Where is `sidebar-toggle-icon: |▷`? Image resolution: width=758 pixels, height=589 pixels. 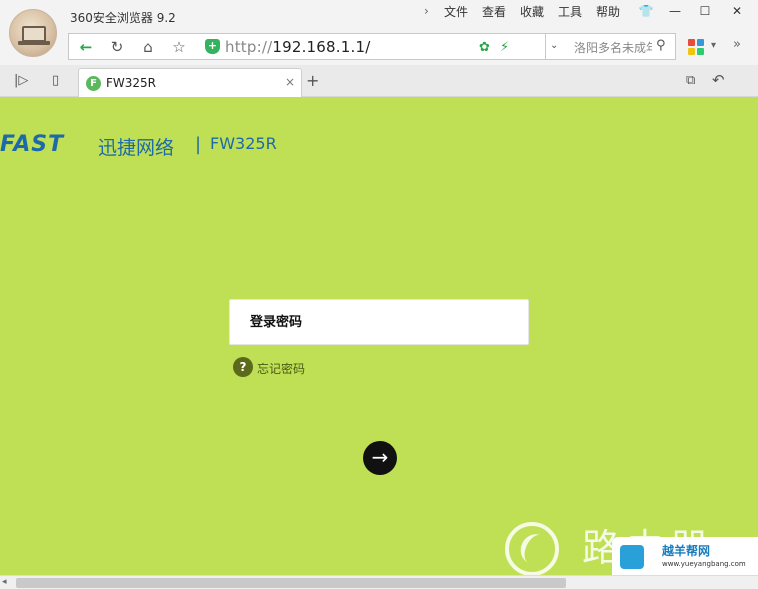 sidebar-toggle-icon: |▷ is located at coordinates (21, 80).